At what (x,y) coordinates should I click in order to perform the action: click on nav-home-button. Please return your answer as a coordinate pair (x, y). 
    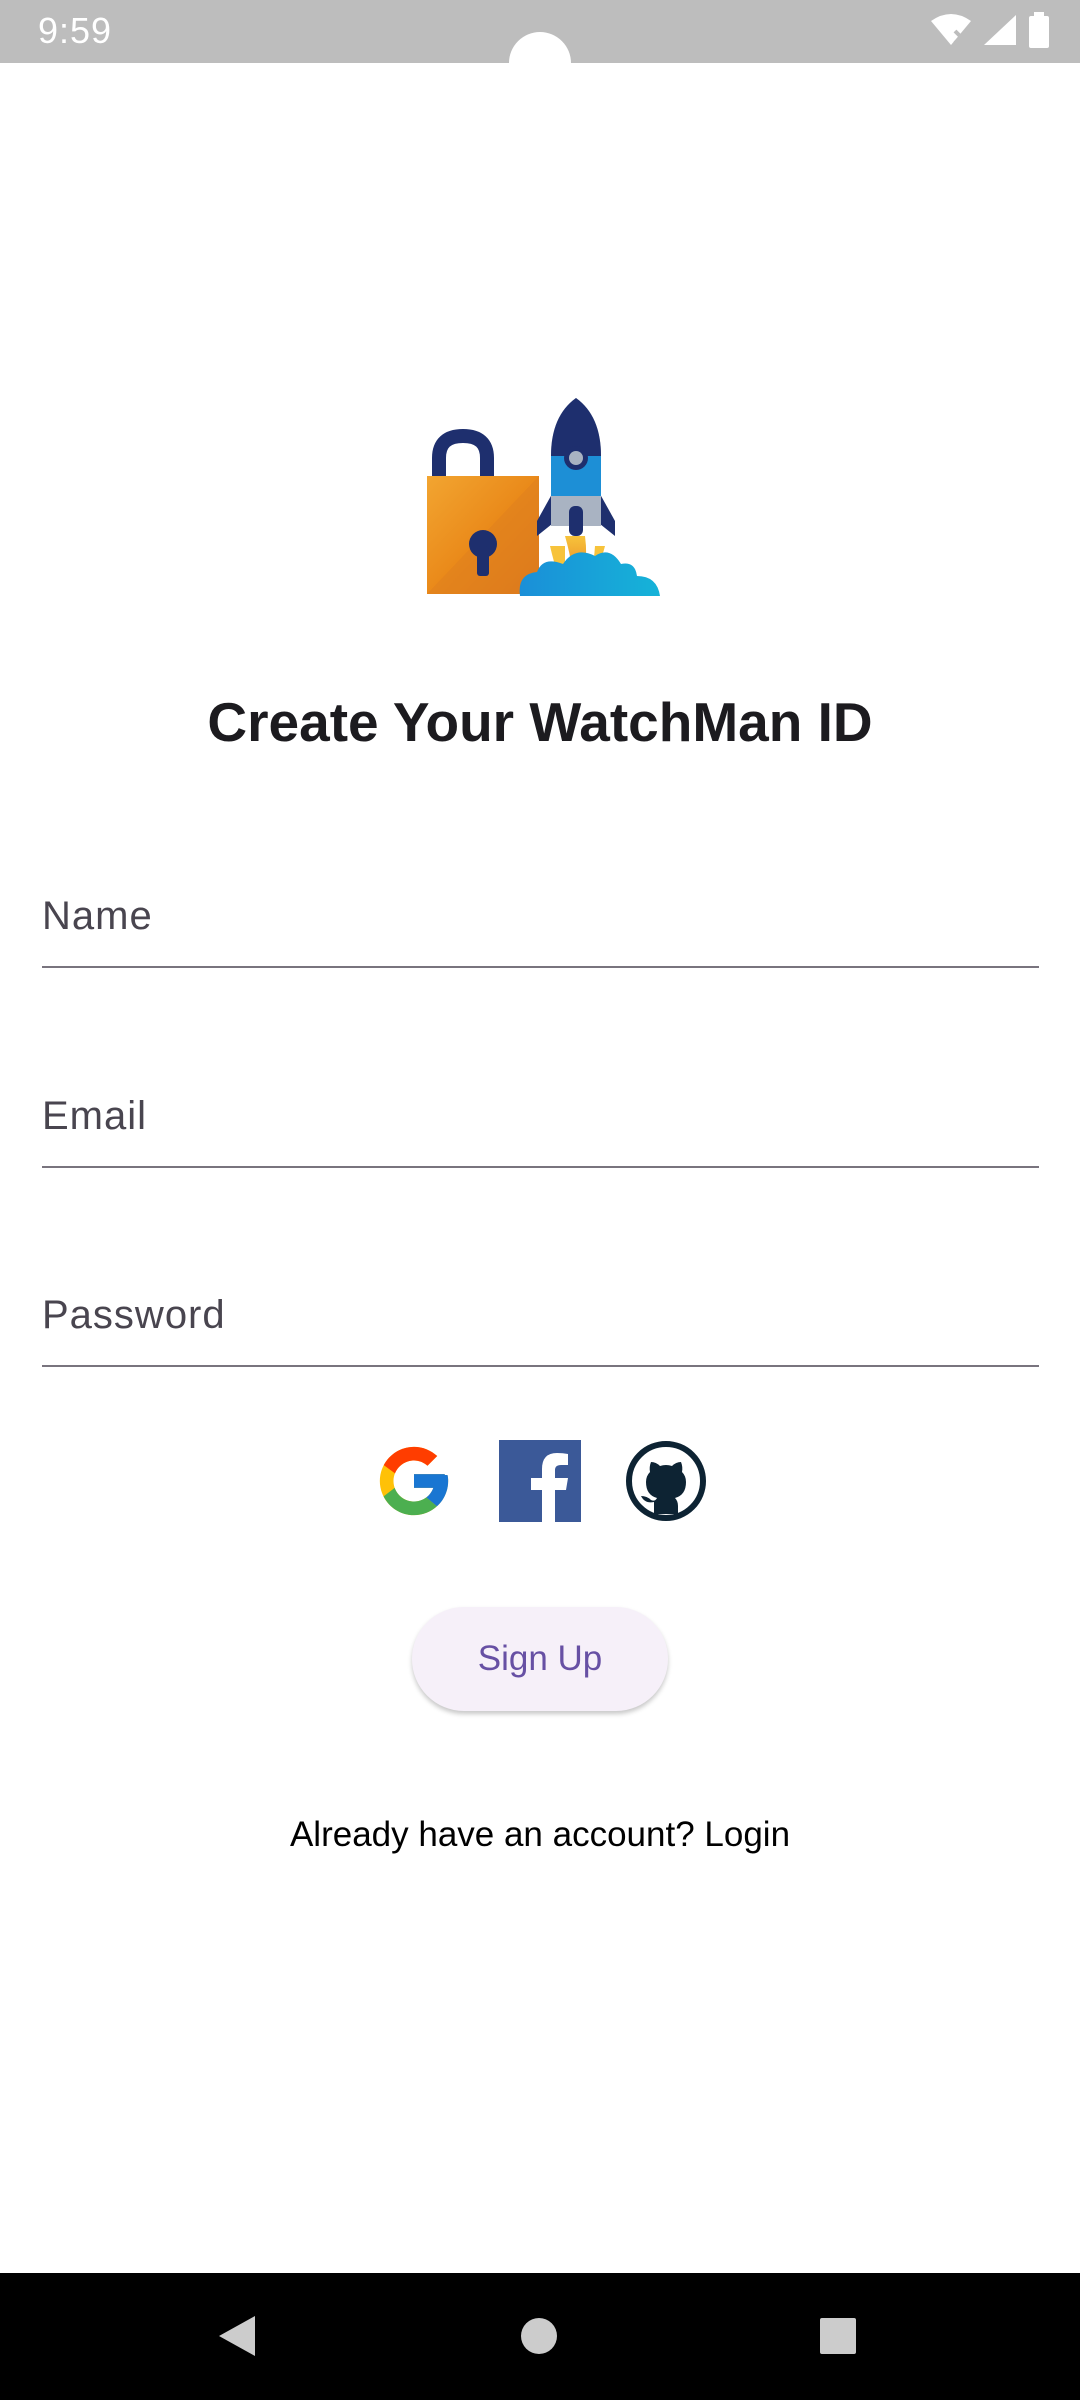
    Looking at the image, I should click on (539, 2338).